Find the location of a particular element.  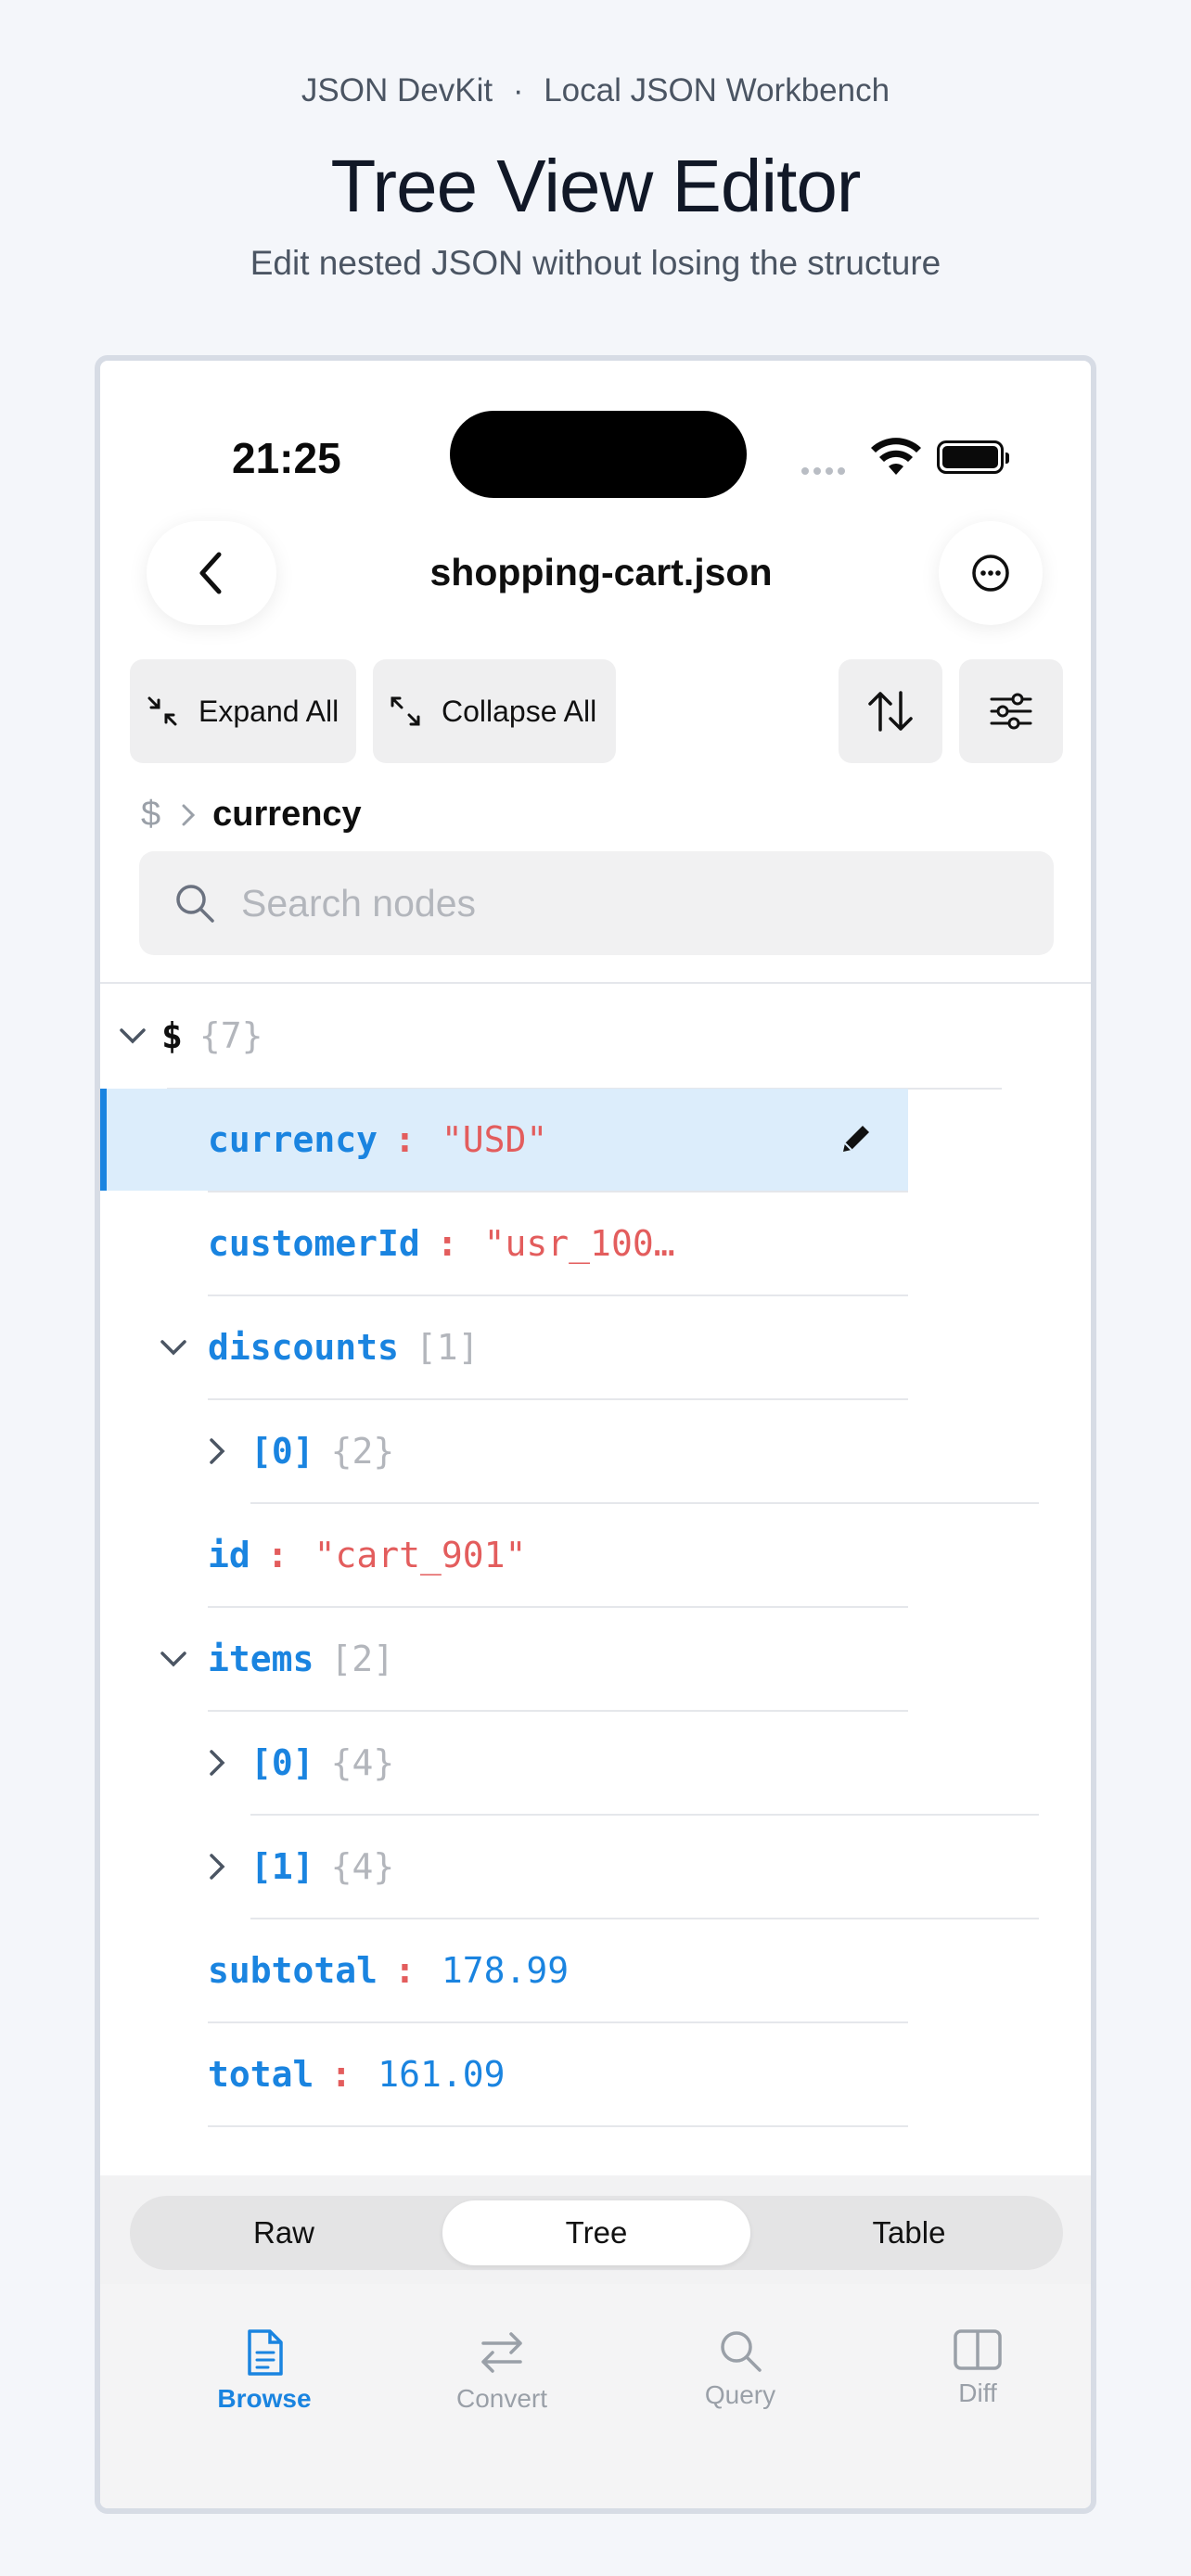

collapse-all-button: Collapse All is located at coordinates (495, 711).